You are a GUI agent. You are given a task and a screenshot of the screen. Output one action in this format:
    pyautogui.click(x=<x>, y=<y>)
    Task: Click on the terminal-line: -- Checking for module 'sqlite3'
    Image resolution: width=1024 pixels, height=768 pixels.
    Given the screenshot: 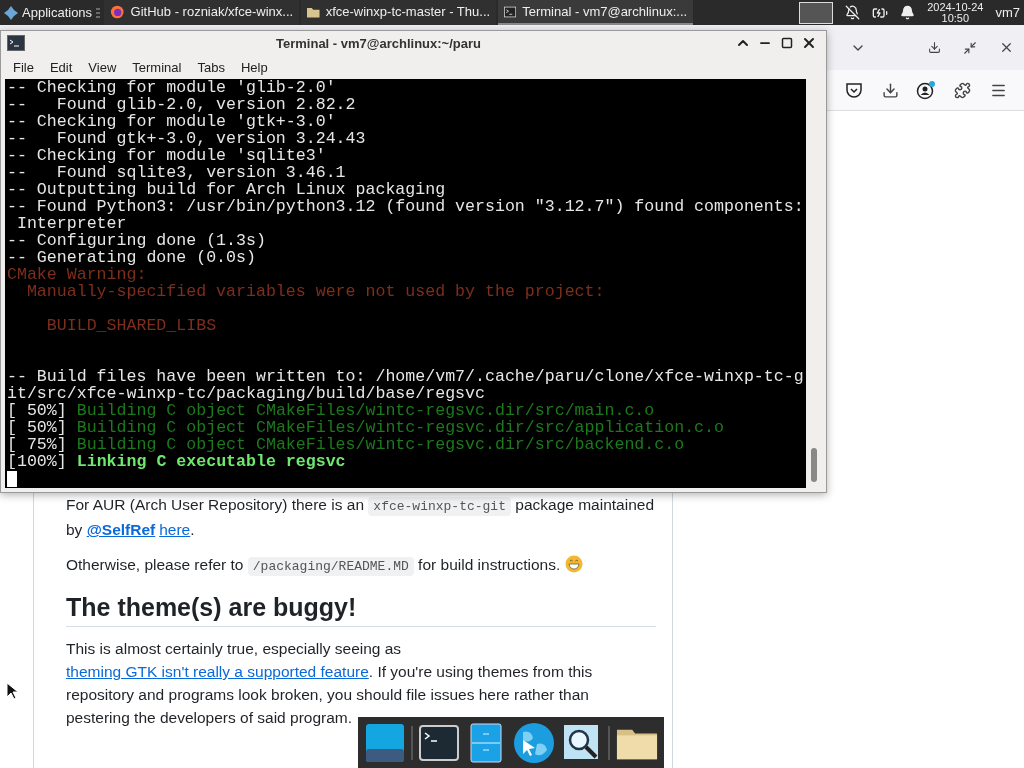 What is the action you would take?
    pyautogui.click(x=167, y=155)
    